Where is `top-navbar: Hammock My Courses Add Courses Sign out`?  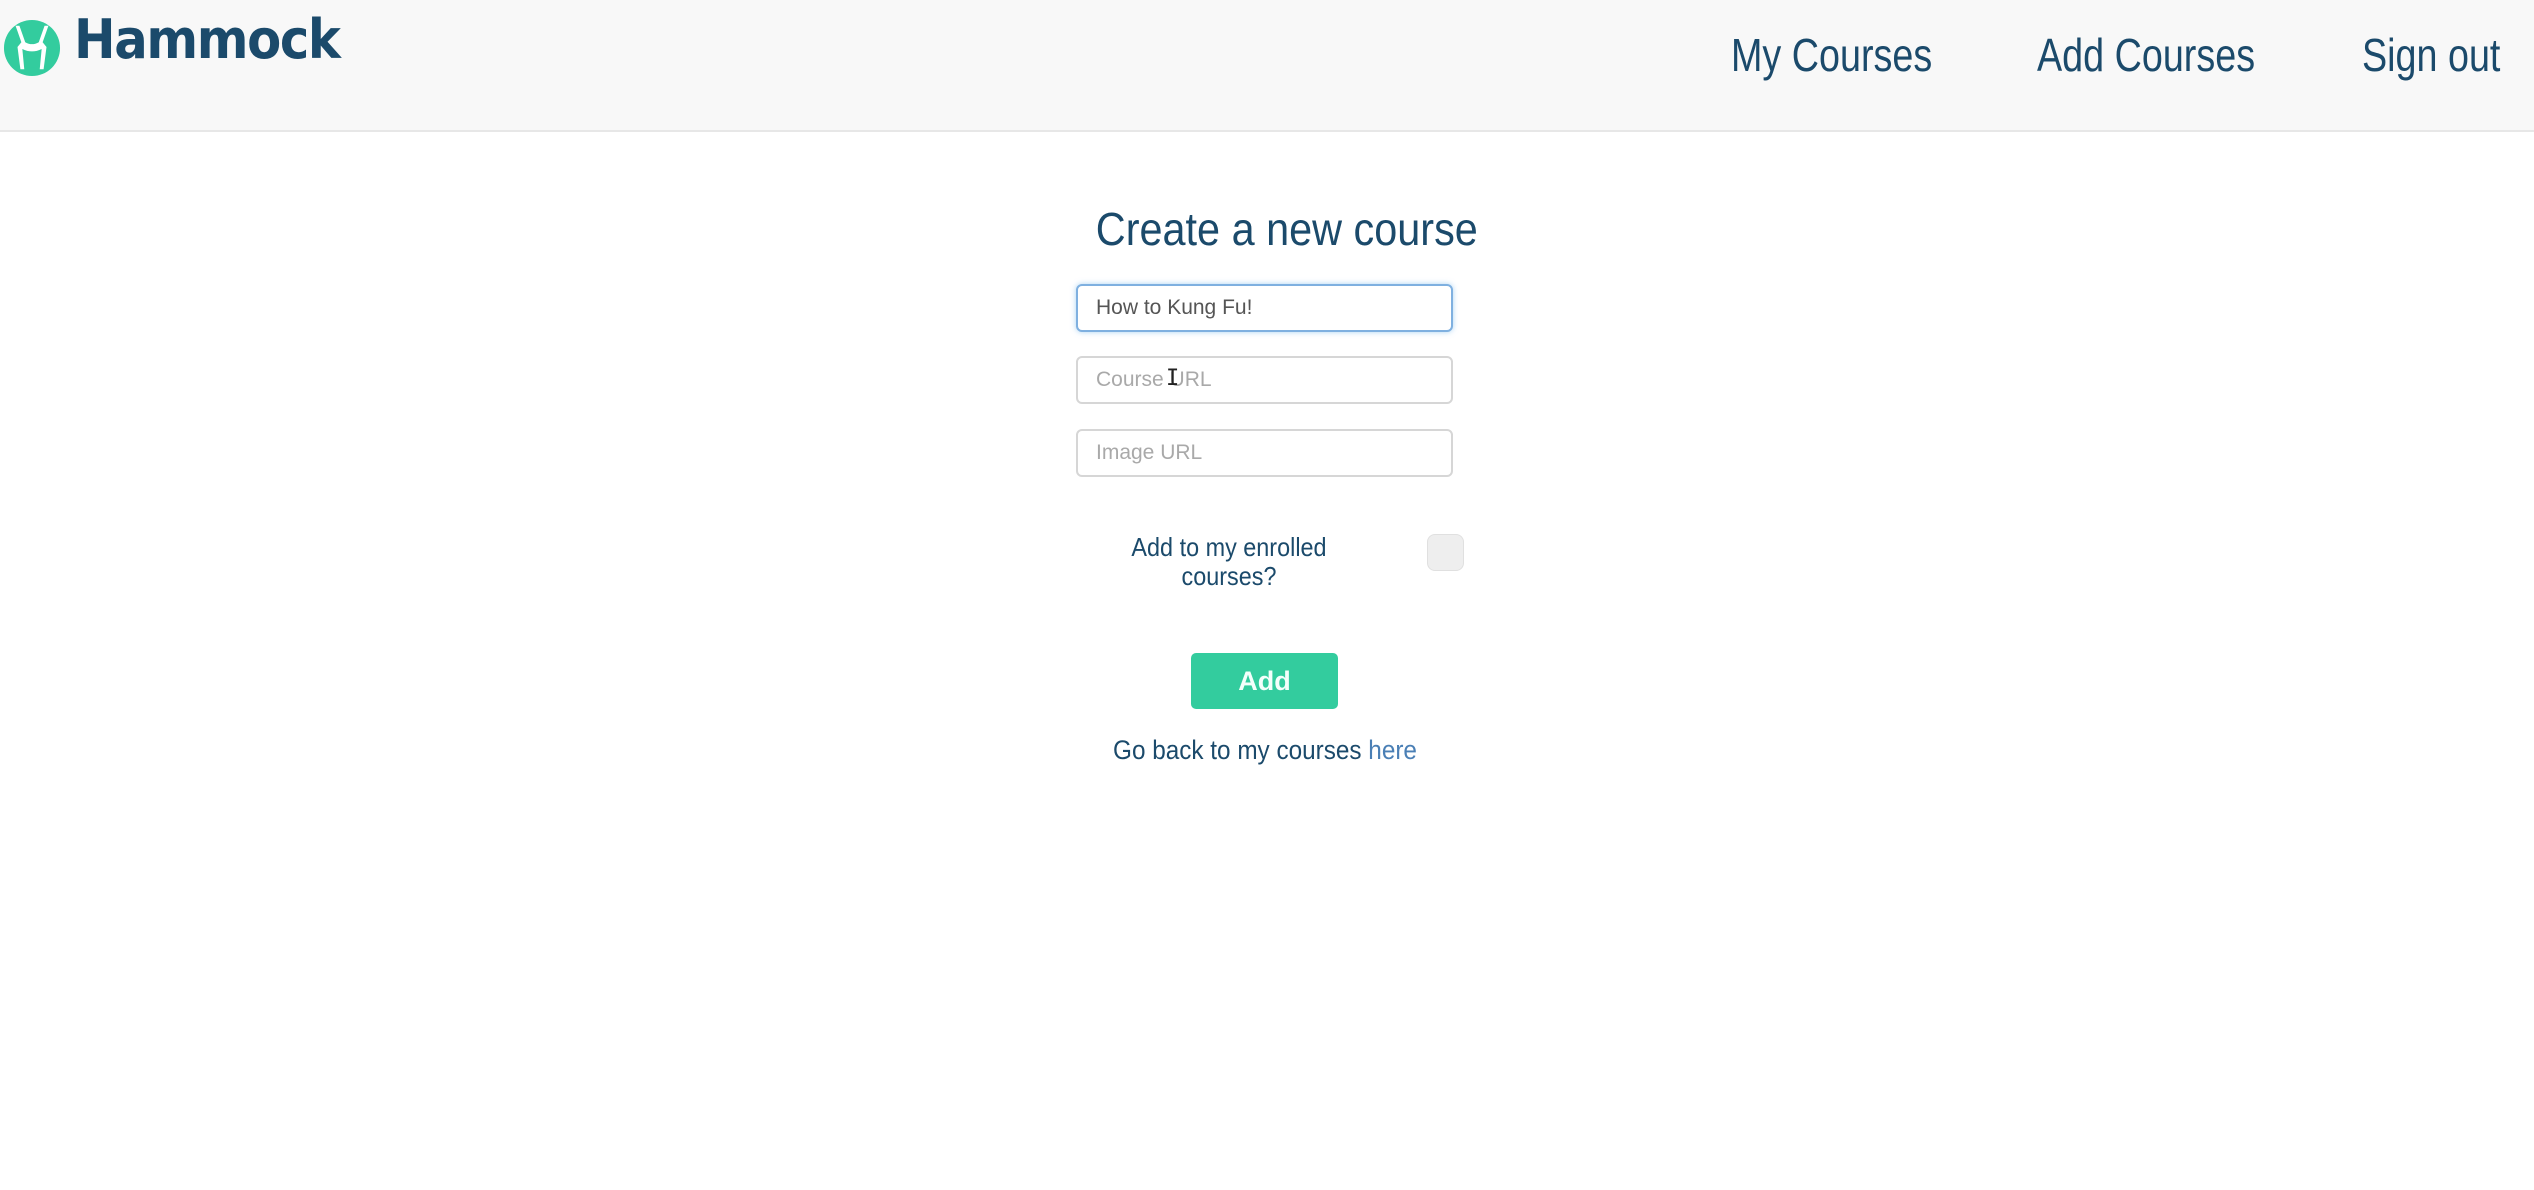
top-navbar: Hammock My Courses Add Courses Sign out is located at coordinates (1267, 66).